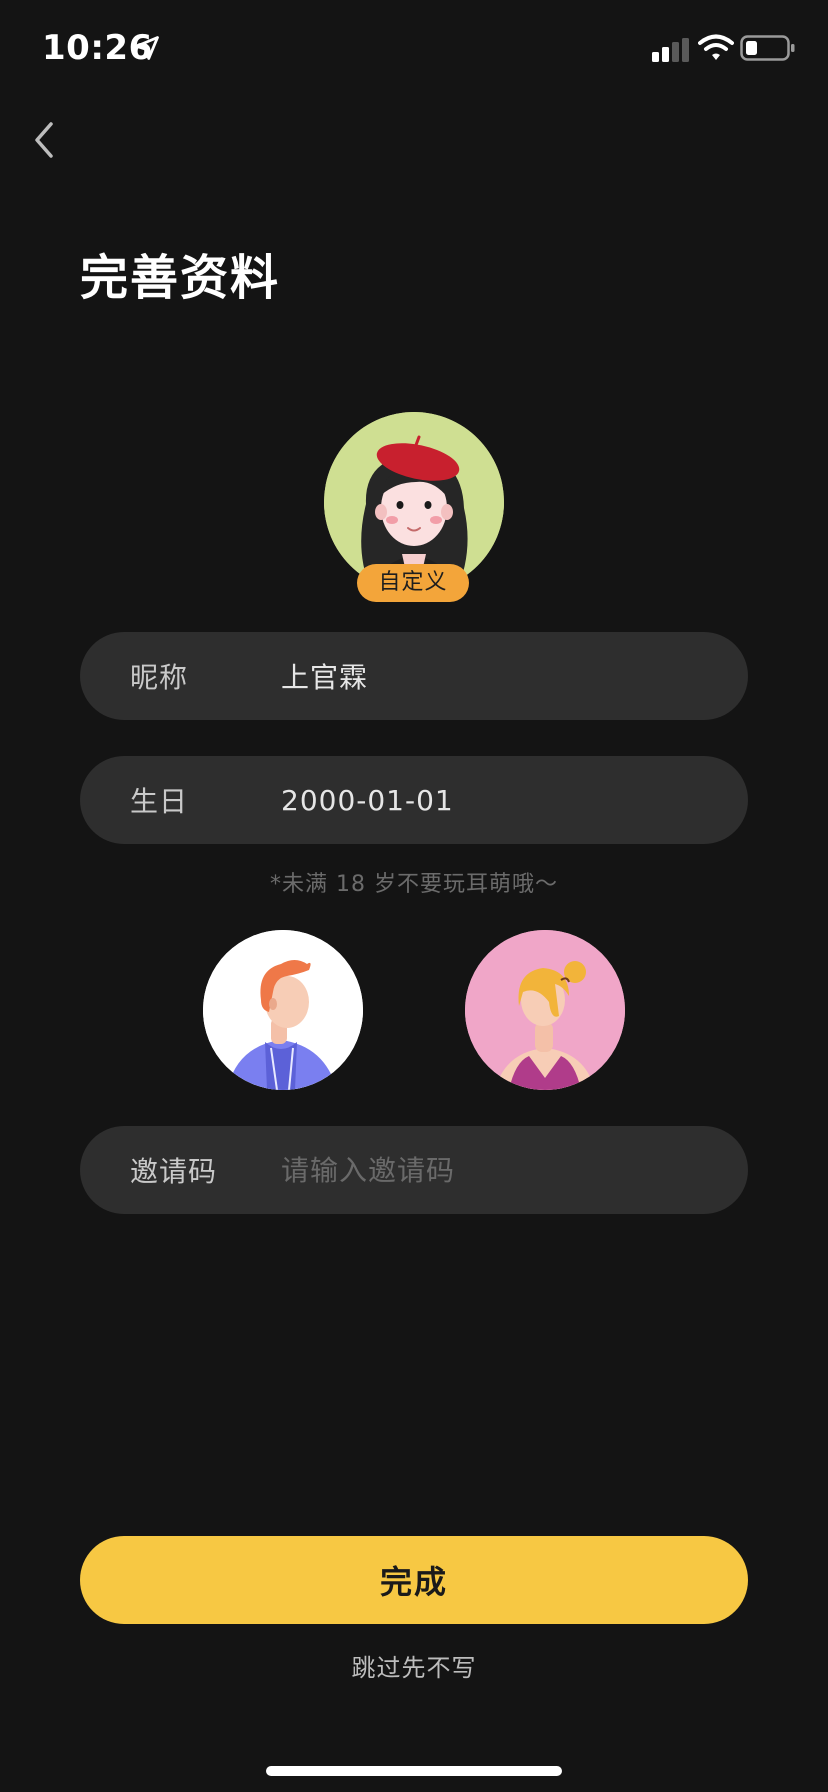 The image size is (828, 1792). What do you see at coordinates (414, 1665) in the screenshot?
I see `skip-link: 跳过先不写` at bounding box center [414, 1665].